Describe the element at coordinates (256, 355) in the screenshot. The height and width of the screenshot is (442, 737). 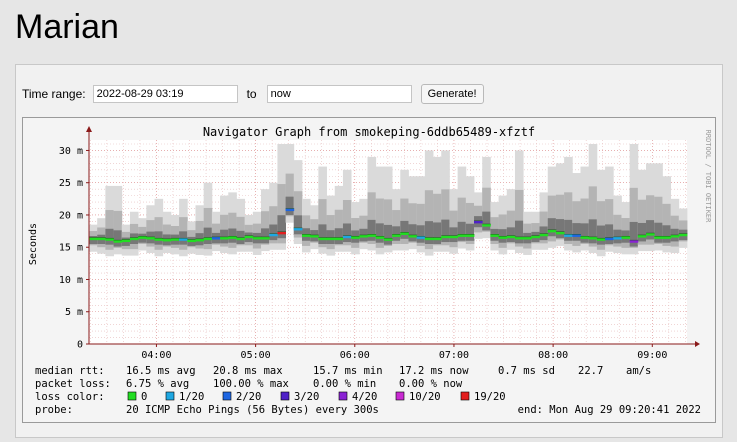
I see `x-tick-label: 05:00` at that location.